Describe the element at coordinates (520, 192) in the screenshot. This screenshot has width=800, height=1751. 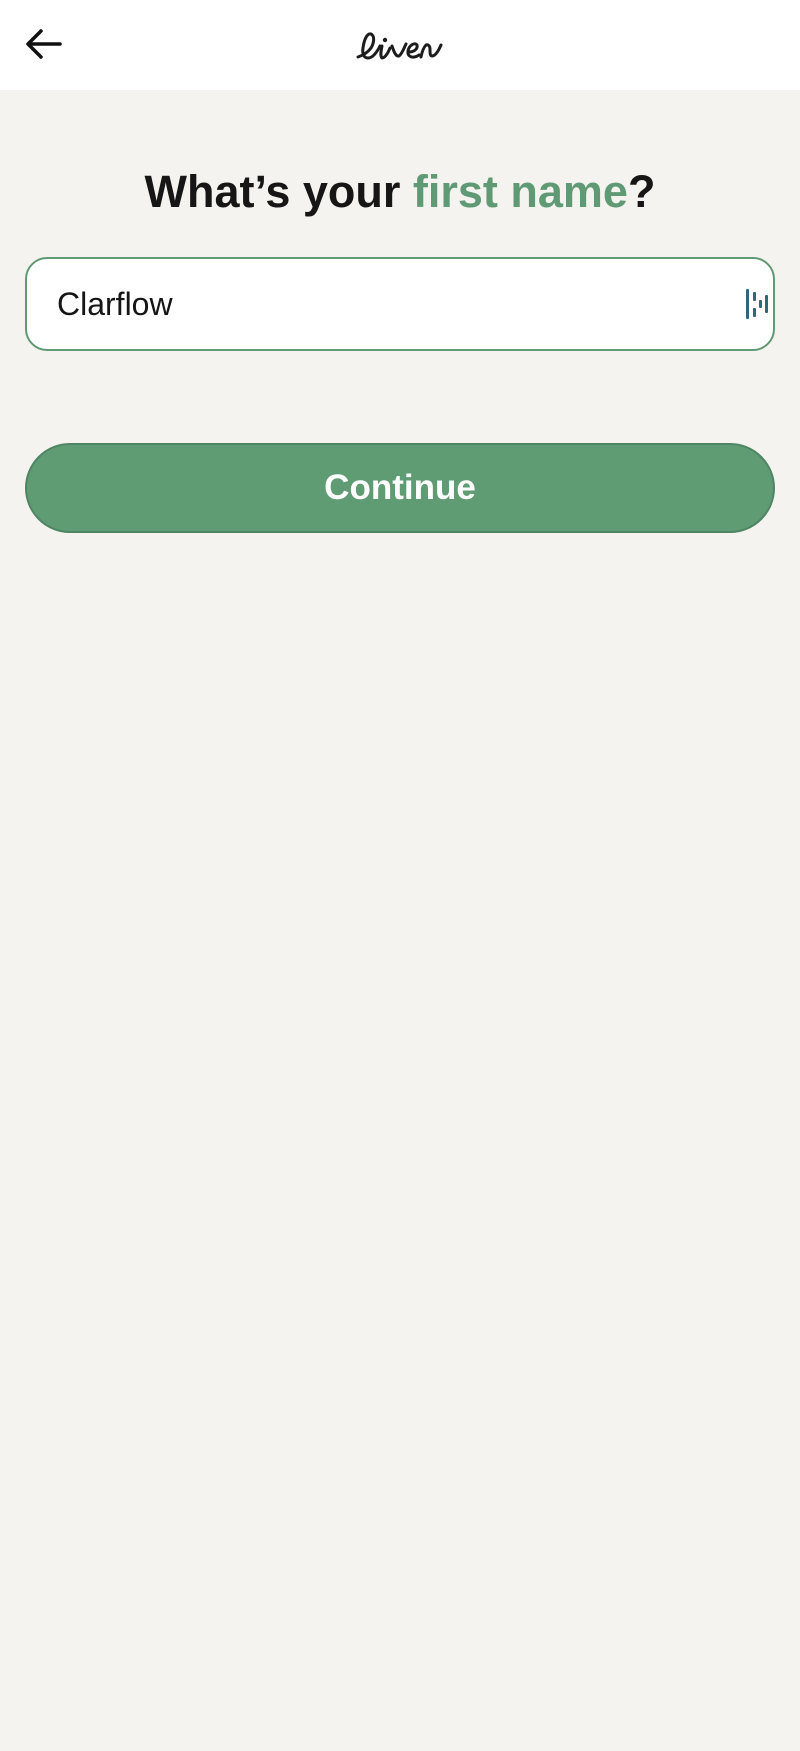
I see `title-highlight: first name` at that location.